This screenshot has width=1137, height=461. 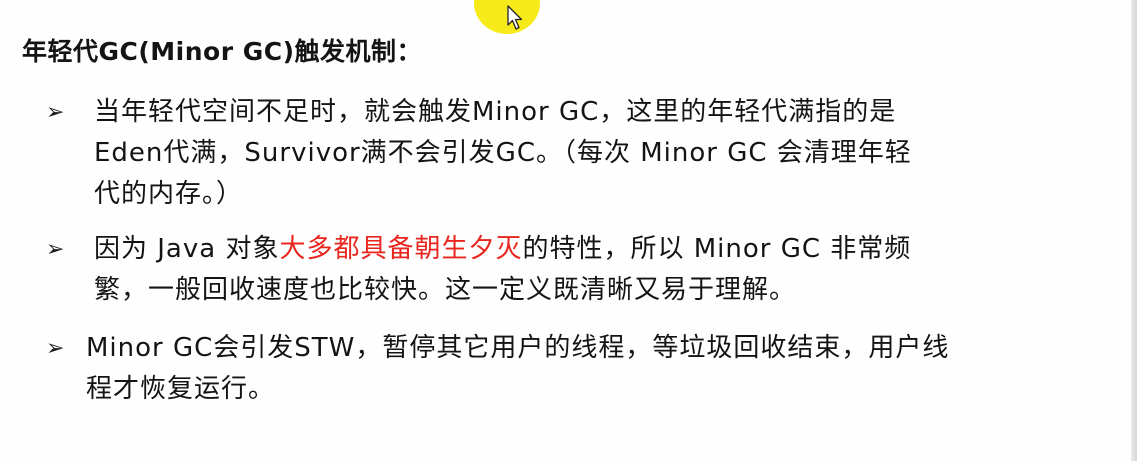 What do you see at coordinates (515, 17) in the screenshot?
I see `mouse-pointer-icon` at bounding box center [515, 17].